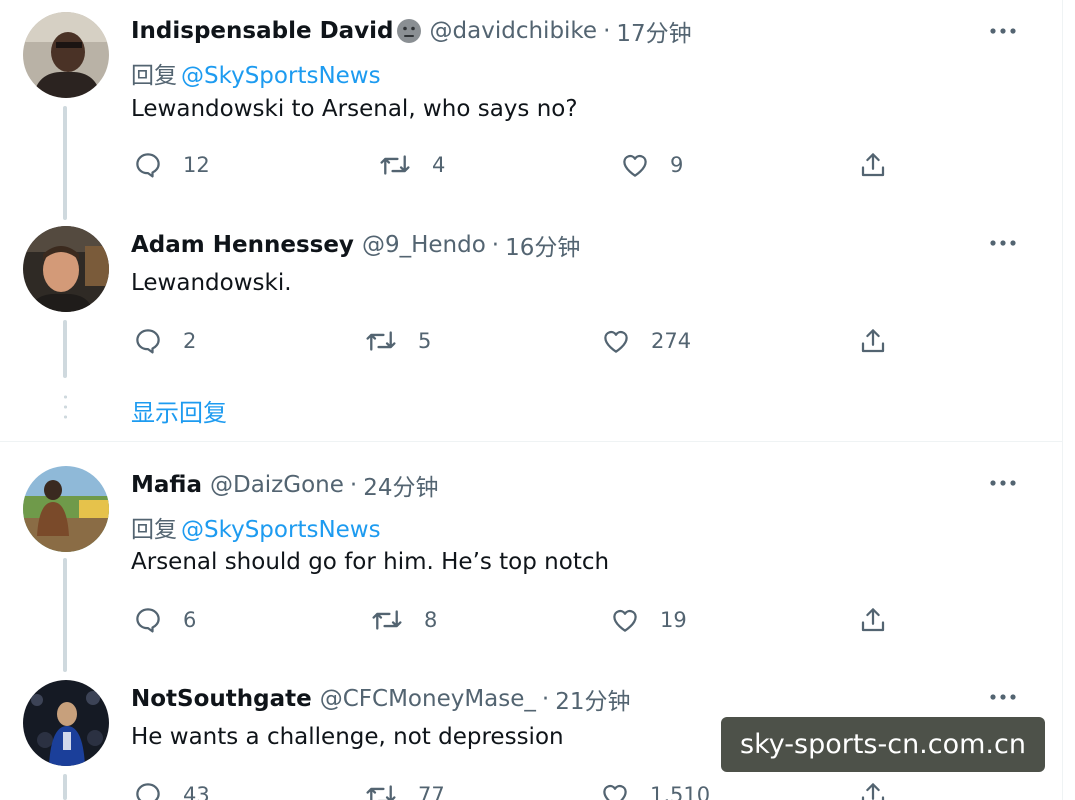 Image resolution: width=1075 pixels, height=800 pixels. I want to click on tweet-header: NotSouthgate @CFCMoneyMase_ · 21分钟, so click(381, 699).